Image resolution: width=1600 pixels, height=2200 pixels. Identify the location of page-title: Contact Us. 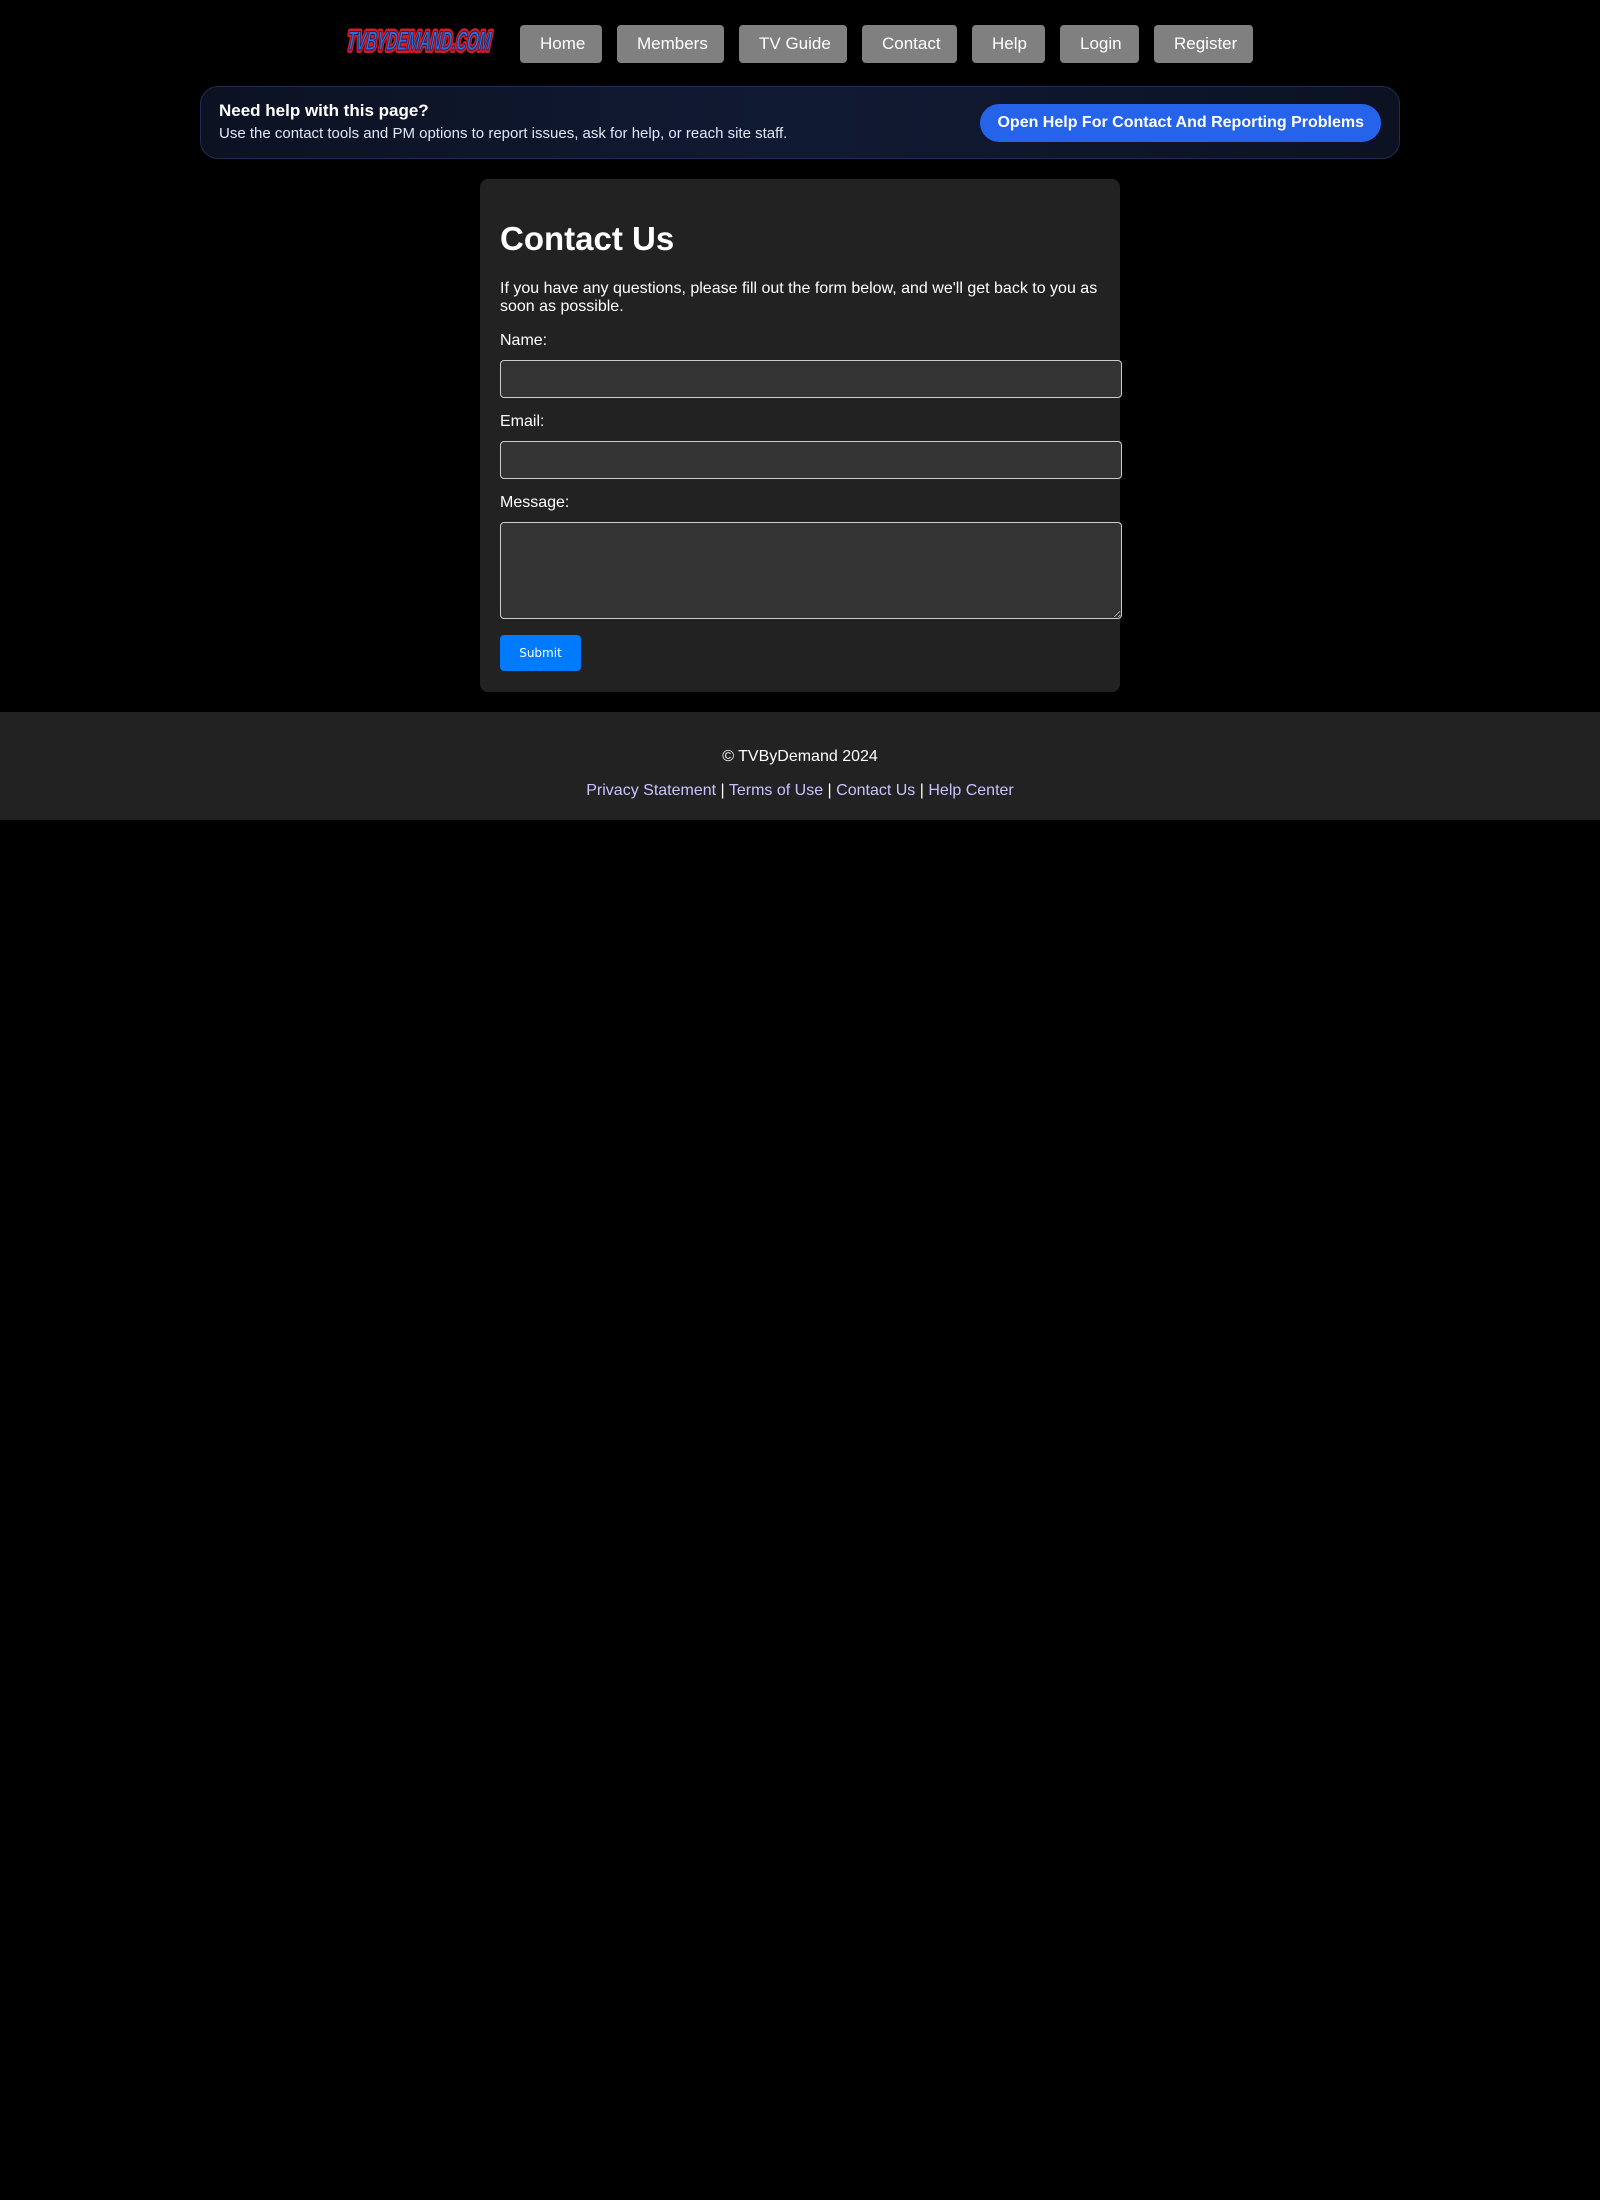
(587, 238).